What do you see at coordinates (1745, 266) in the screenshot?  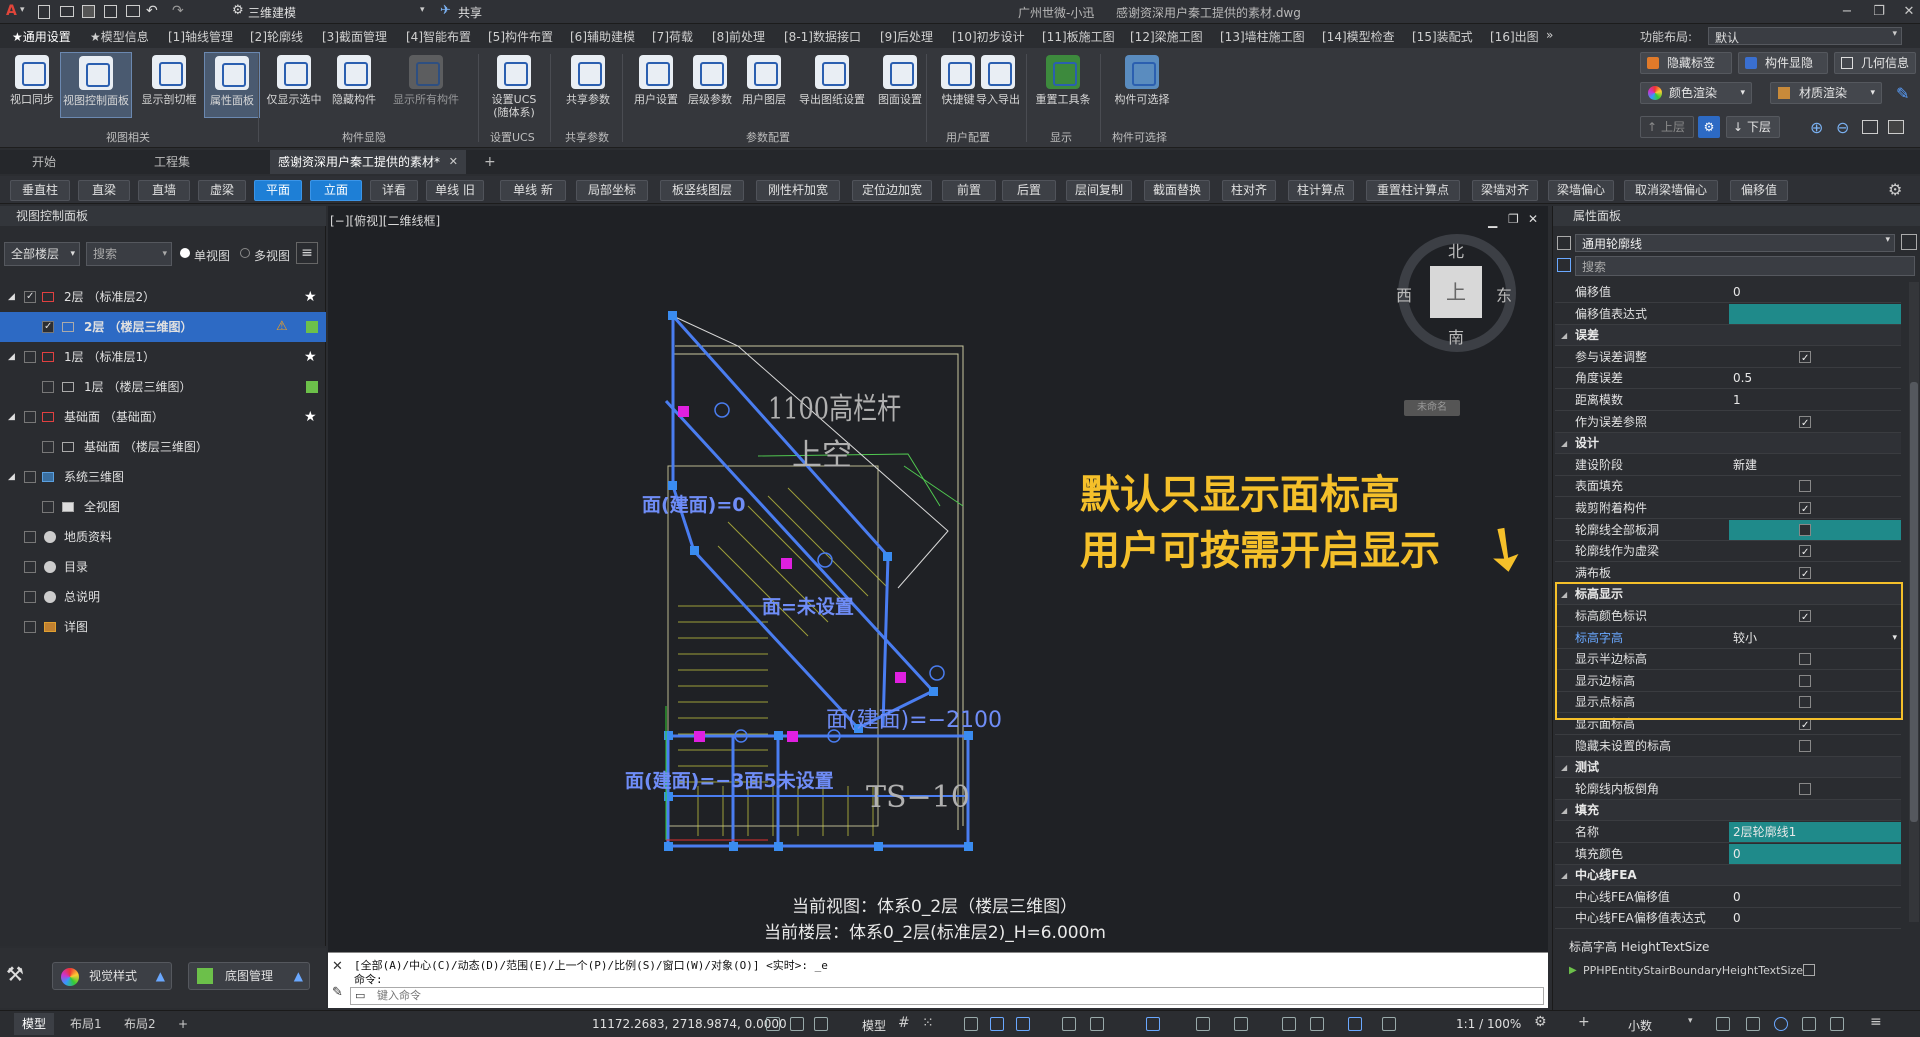 I see `property-search-input: 搜索` at bounding box center [1745, 266].